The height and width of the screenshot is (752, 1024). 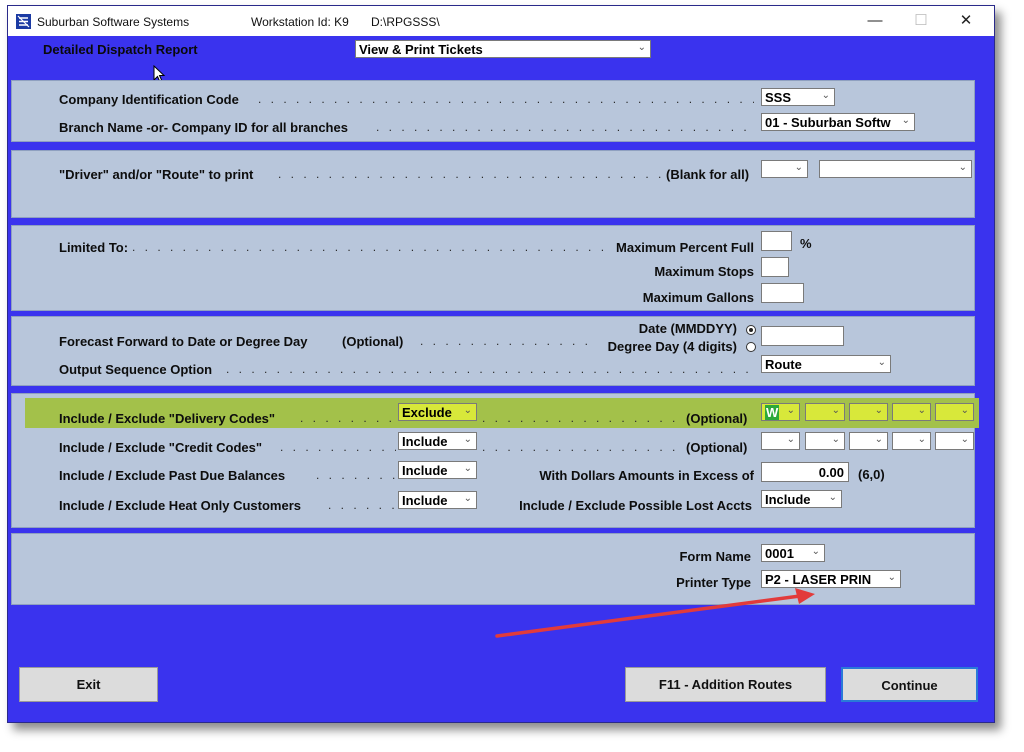 I want to click on company-code-select: SSS ⌄, so click(x=798, y=97).